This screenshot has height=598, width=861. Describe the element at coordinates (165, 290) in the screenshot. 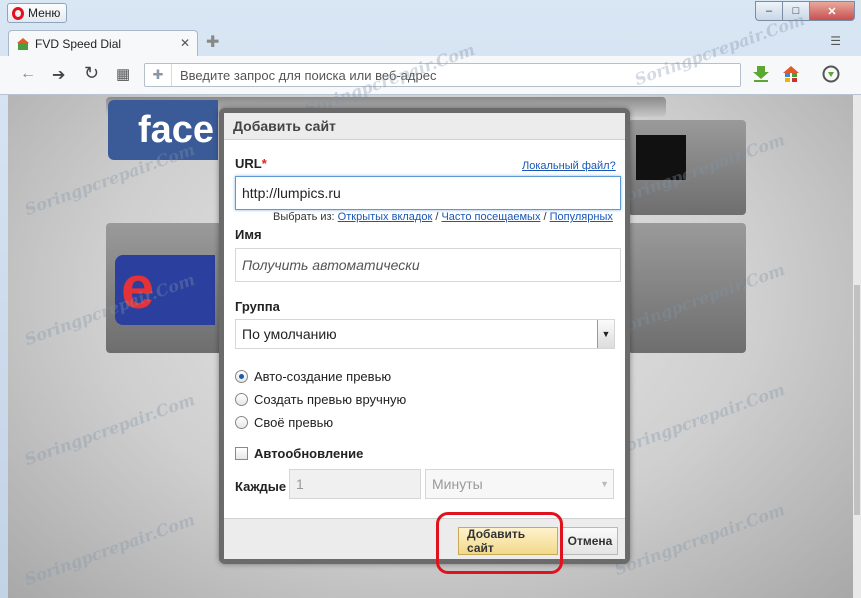

I see `ebay-tile: e` at that location.